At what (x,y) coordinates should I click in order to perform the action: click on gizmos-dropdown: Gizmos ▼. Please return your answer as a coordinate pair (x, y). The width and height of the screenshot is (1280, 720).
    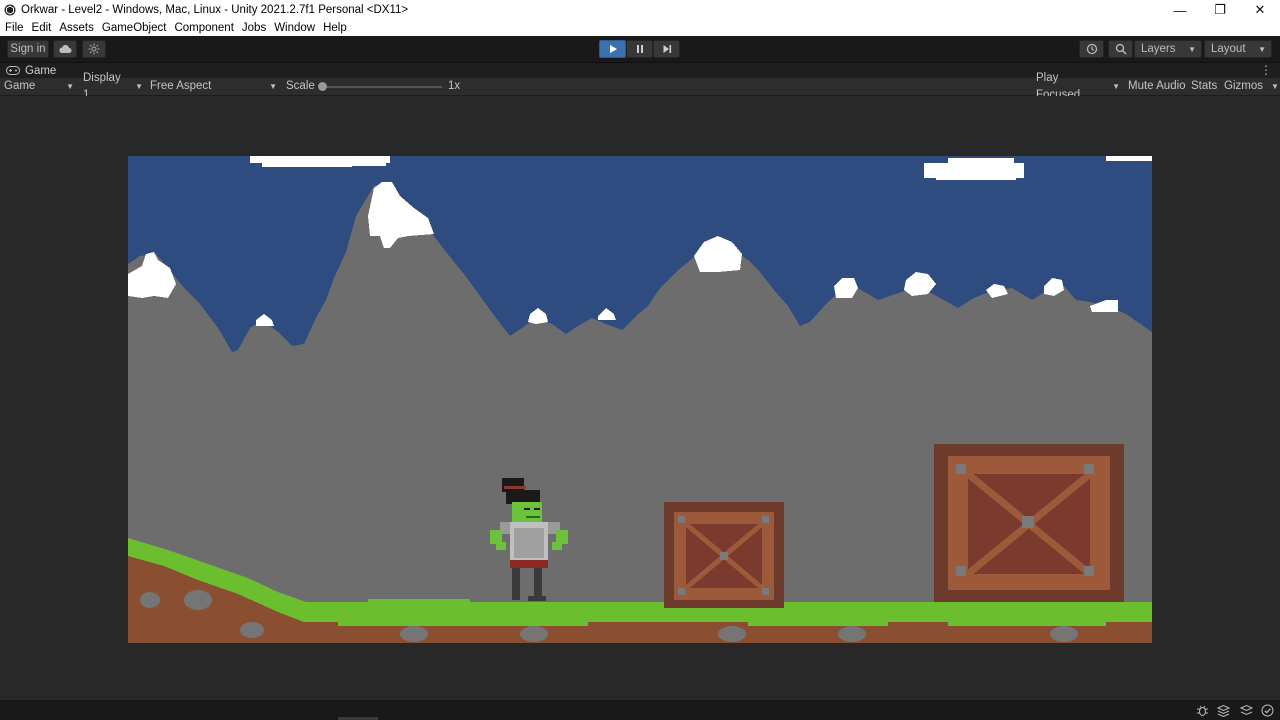
    Looking at the image, I should click on (1251, 86).